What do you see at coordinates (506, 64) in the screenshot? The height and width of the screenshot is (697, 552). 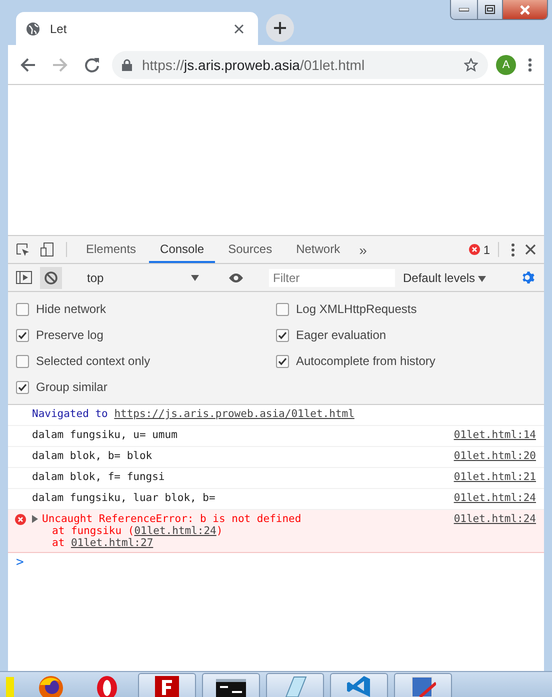 I see `profile-avatar: A` at bounding box center [506, 64].